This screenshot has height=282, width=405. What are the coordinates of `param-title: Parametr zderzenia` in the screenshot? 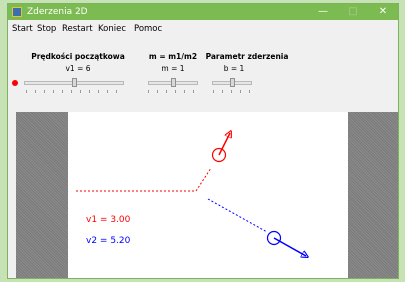 It's located at (247, 56).